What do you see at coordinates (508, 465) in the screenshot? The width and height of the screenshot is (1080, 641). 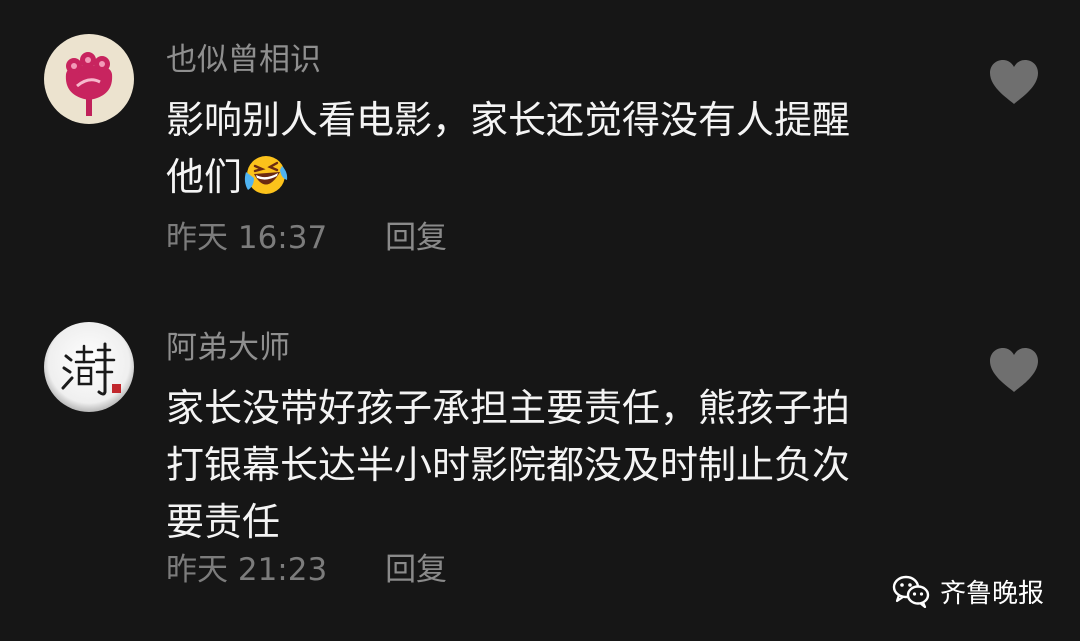 I see `comment-text-line: 打银幕长达半小时影院都没及时制止负次` at bounding box center [508, 465].